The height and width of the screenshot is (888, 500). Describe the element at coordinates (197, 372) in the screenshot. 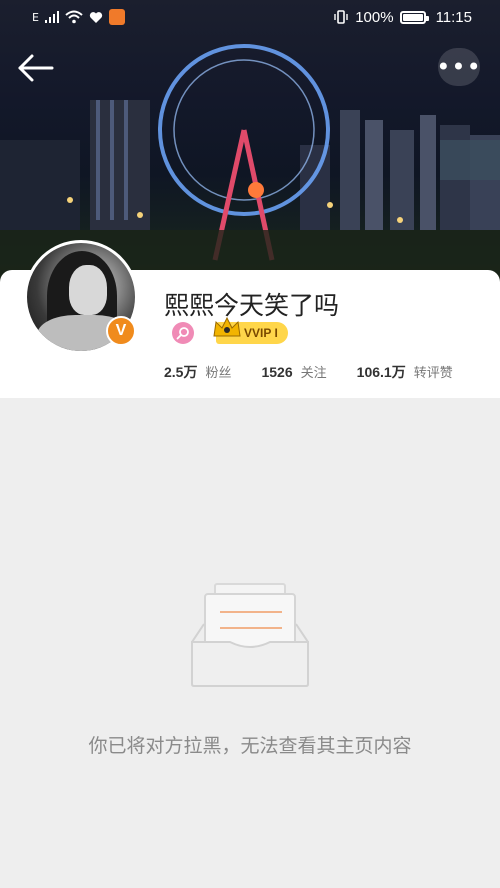

I see `stat-followers: 2.5万 粉丝` at that location.